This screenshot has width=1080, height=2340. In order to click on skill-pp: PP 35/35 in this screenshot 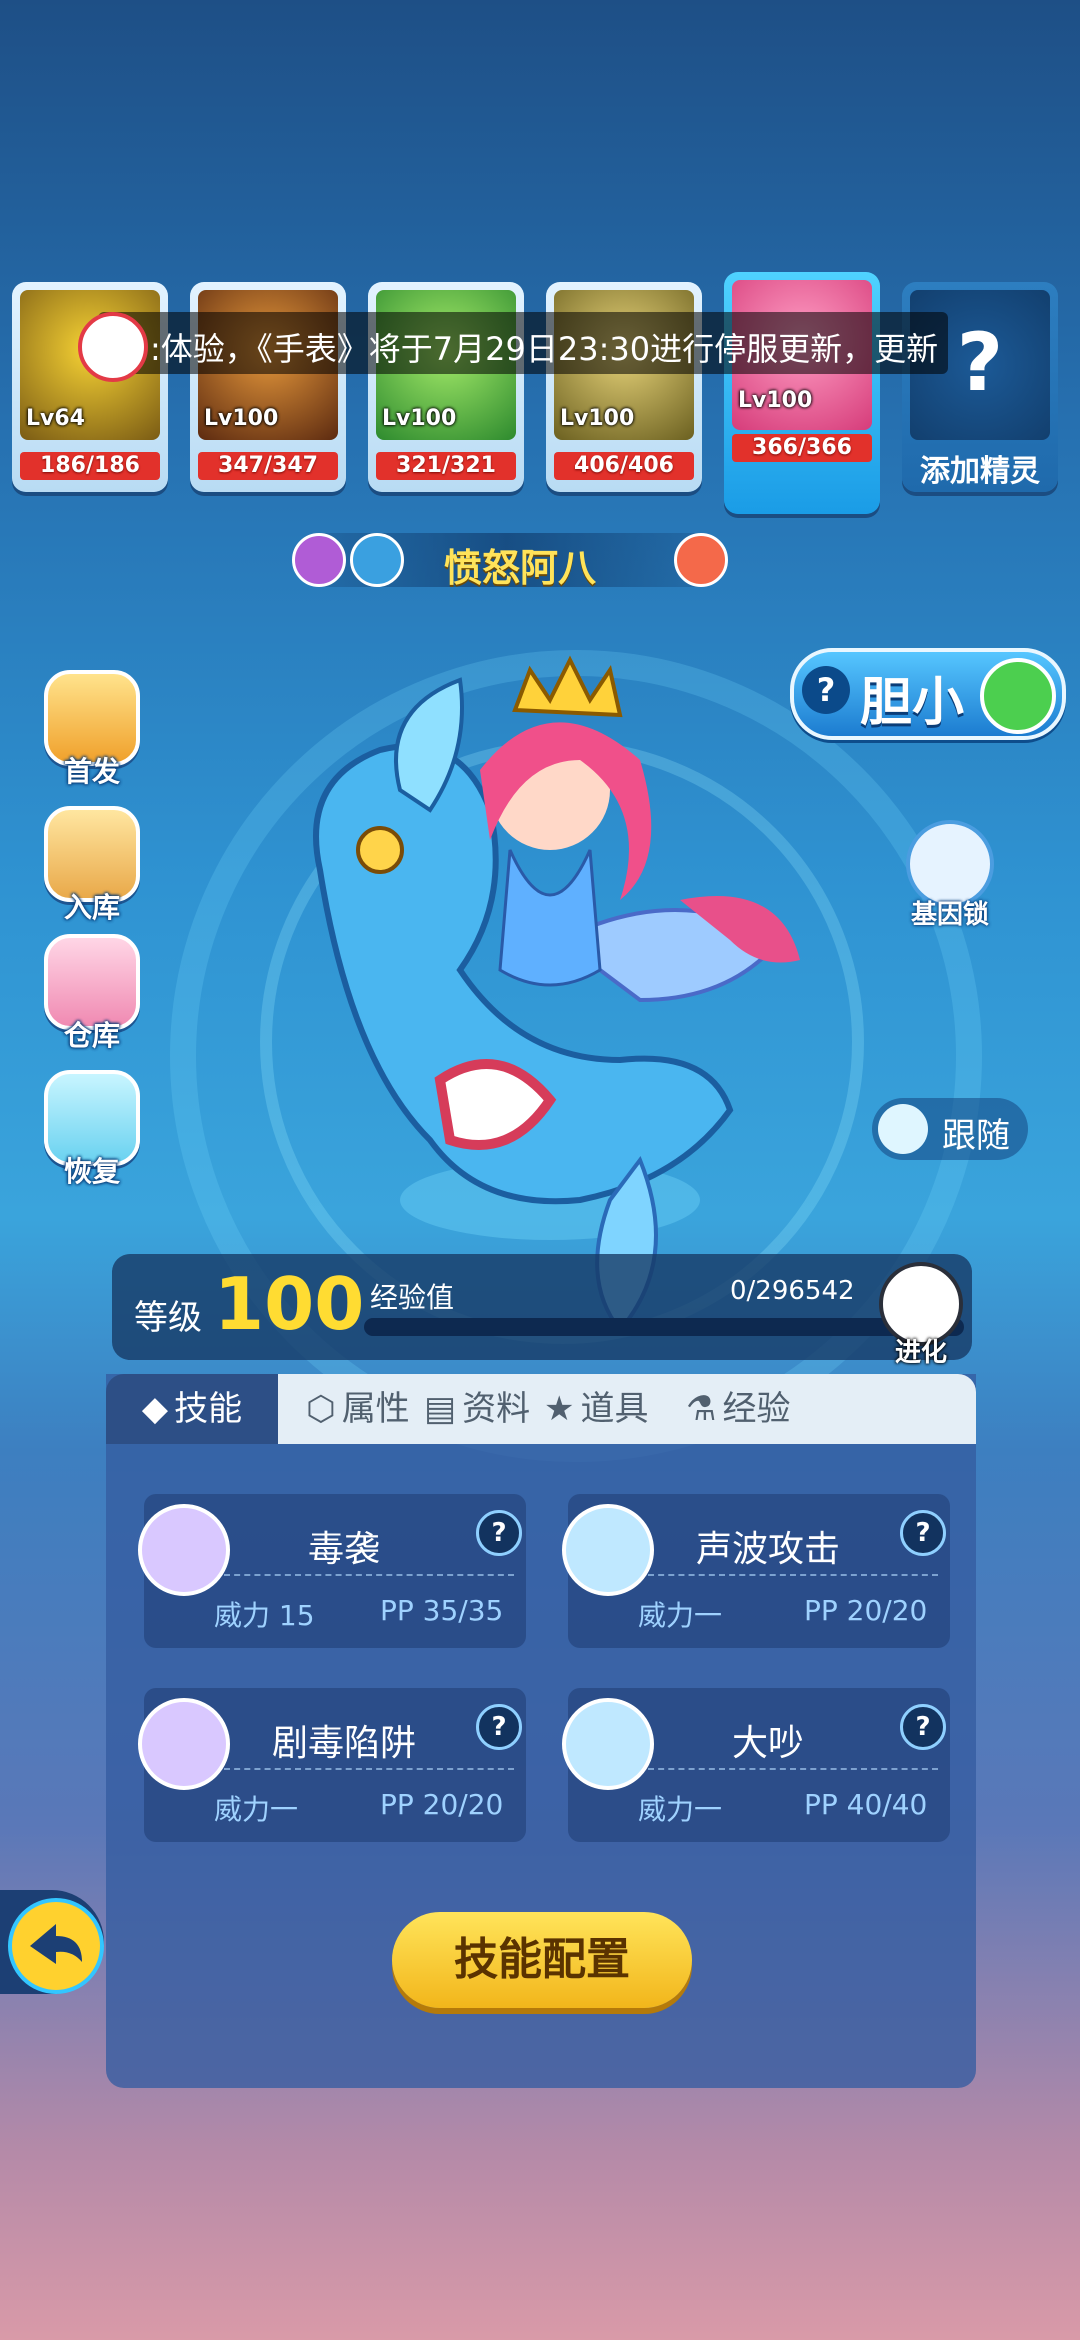, I will do `click(442, 1610)`.